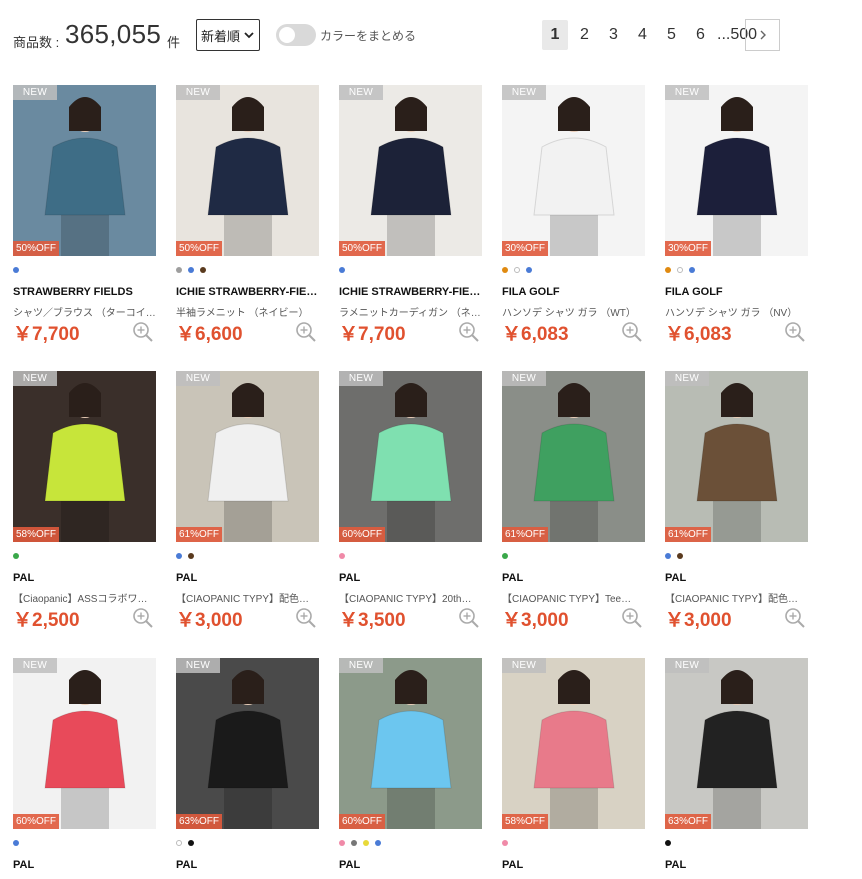 The image size is (862, 879). Describe the element at coordinates (642, 35) in the screenshot. I see `page-4-link: 4` at that location.